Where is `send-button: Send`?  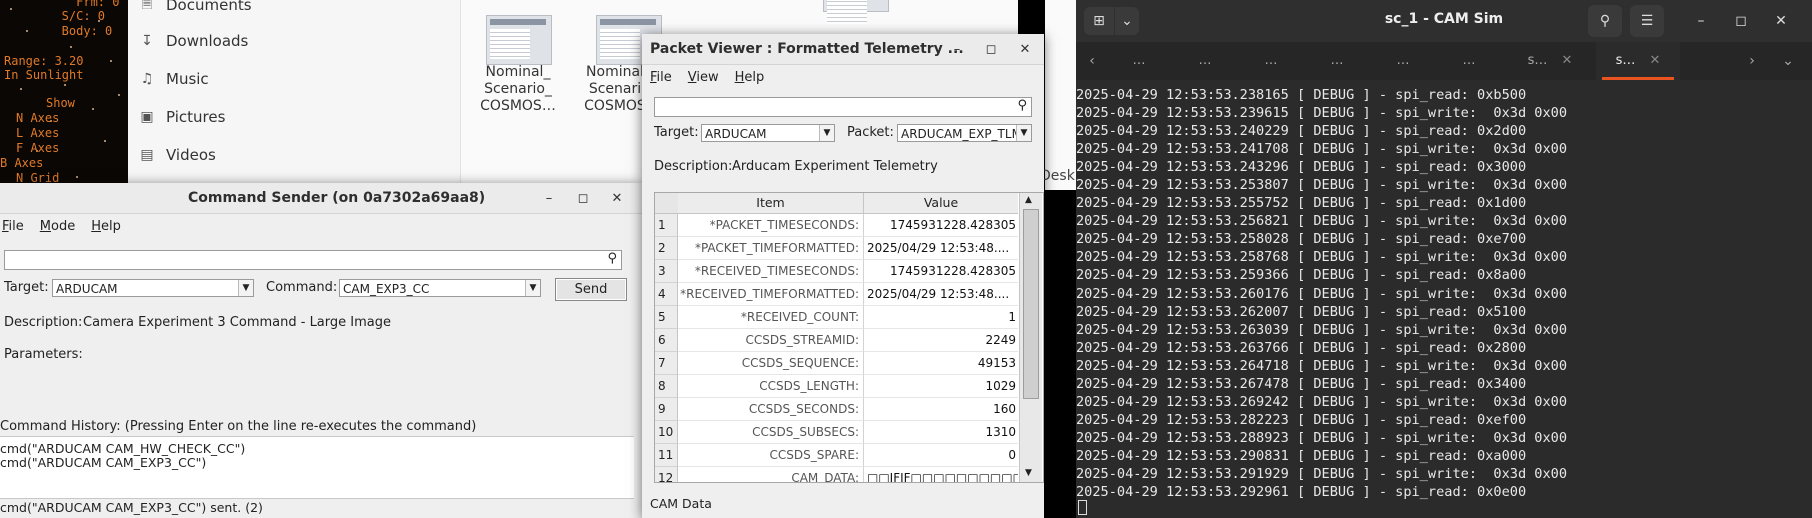 send-button: Send is located at coordinates (591, 289).